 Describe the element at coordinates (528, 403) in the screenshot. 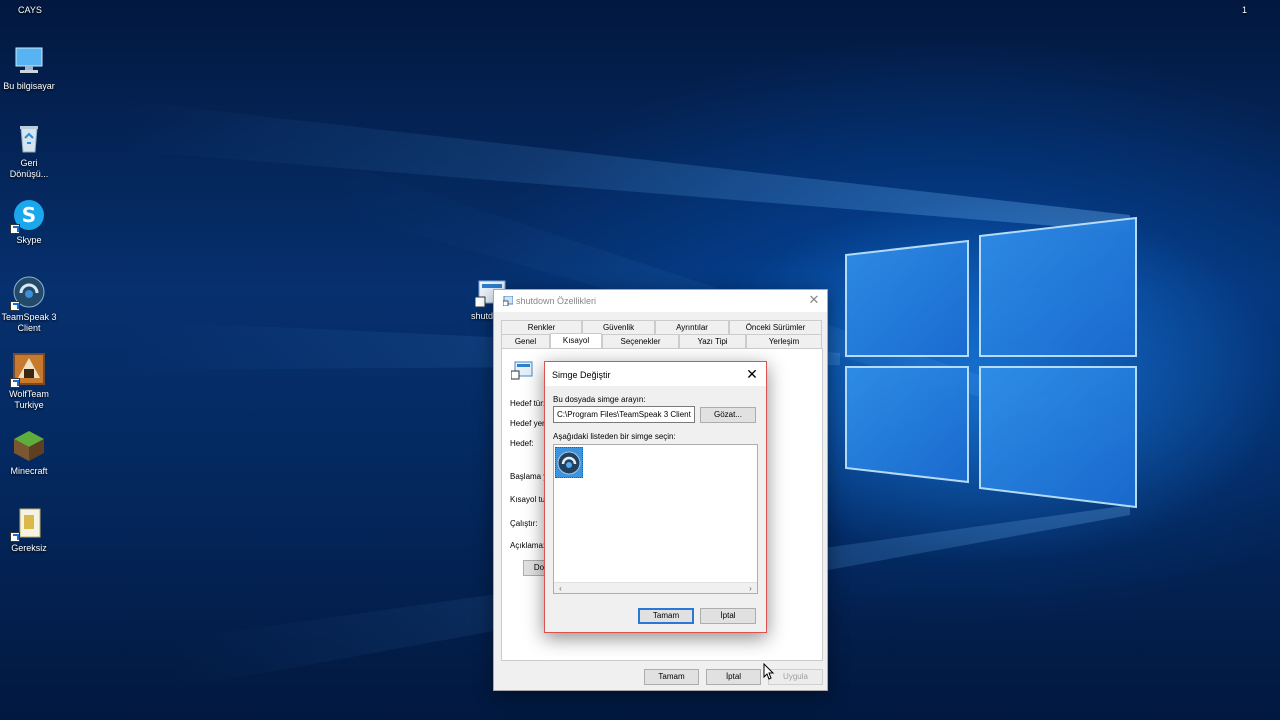

I see `field-label-target-type: Hedef tür:` at that location.